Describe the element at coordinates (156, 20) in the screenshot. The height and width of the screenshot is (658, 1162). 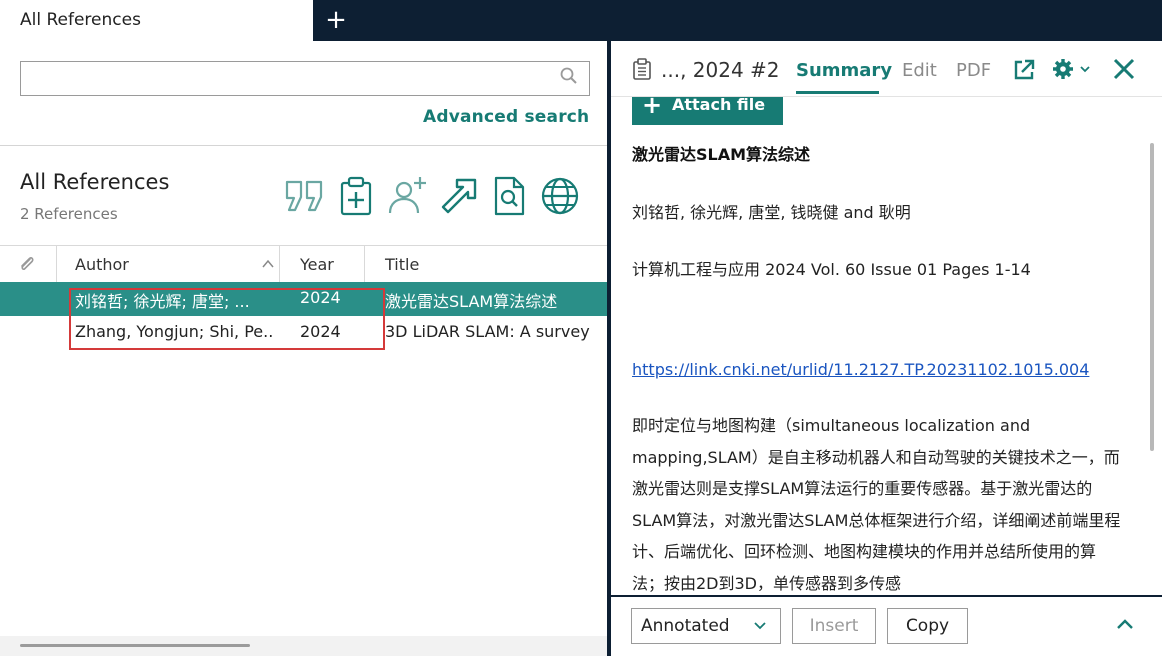
I see `tab-all-references: All References` at that location.